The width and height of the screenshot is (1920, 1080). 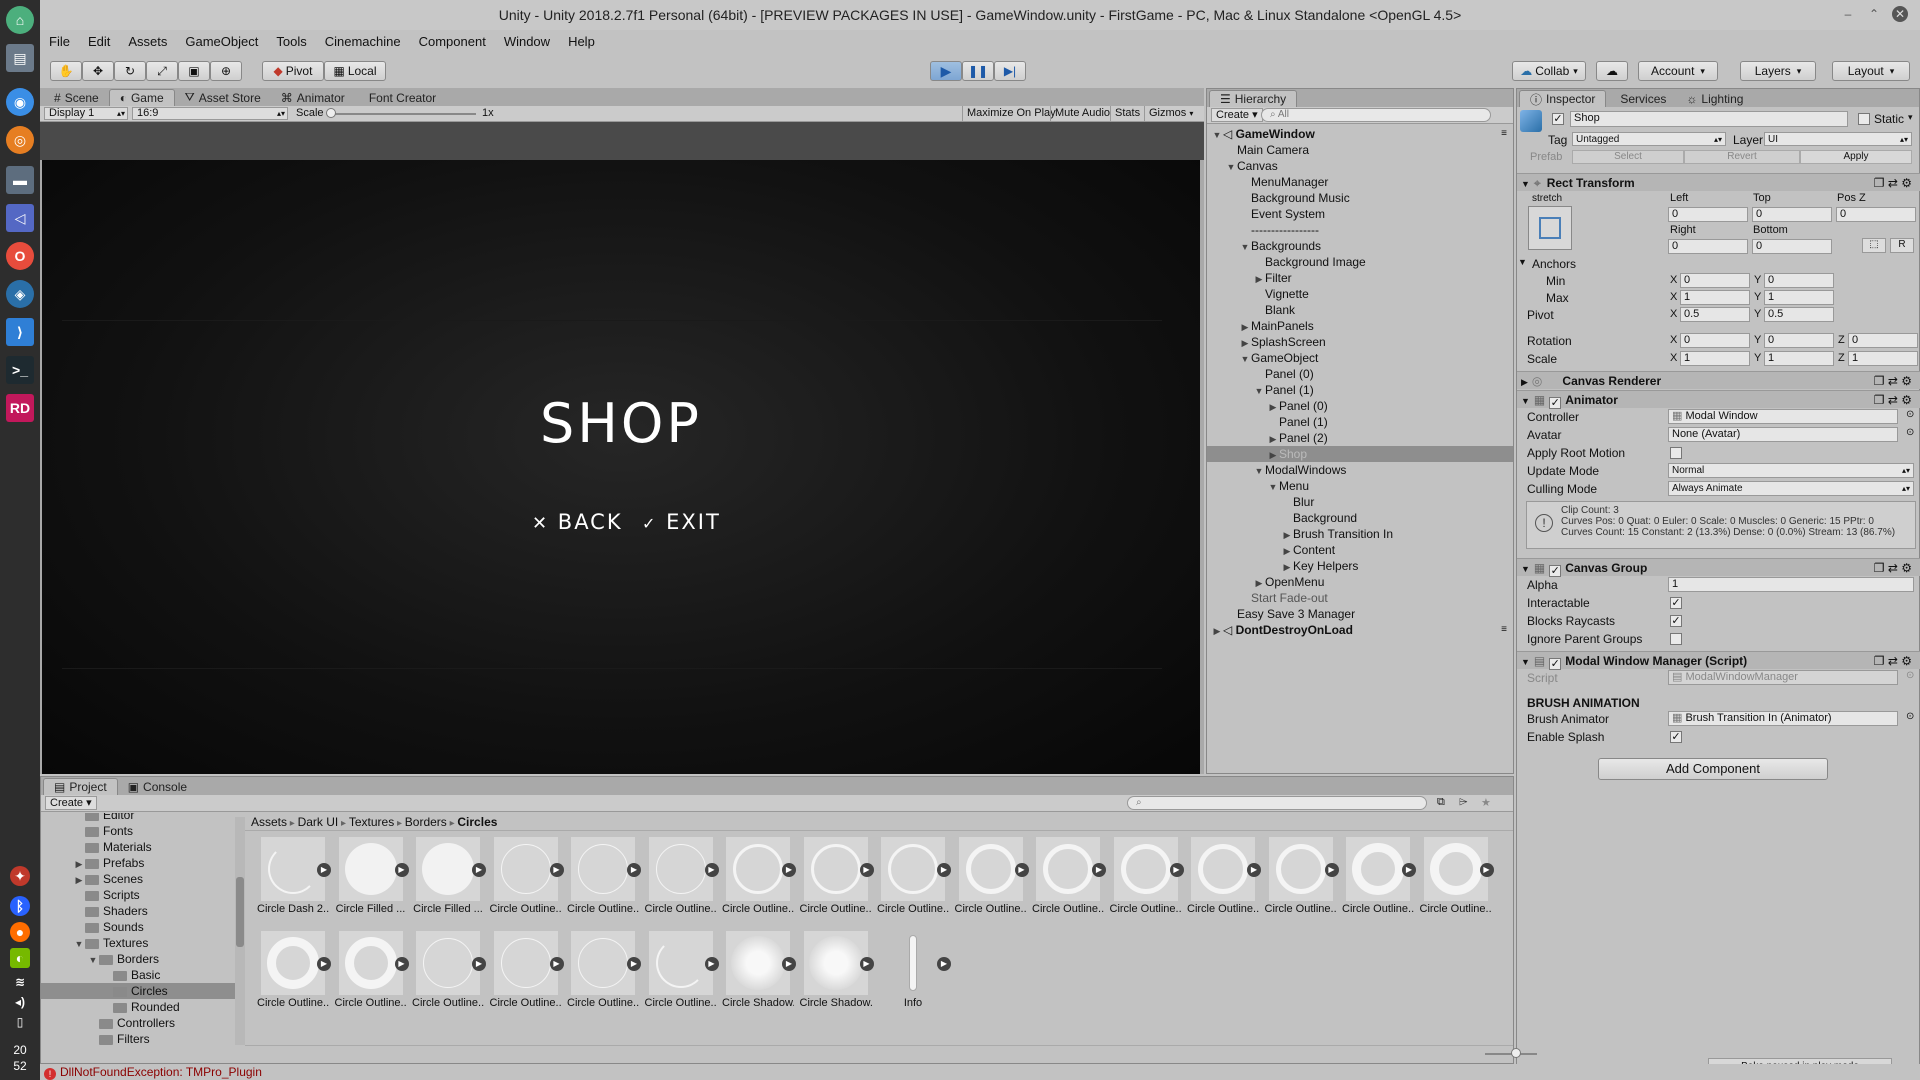 I want to click on bluetooth-icon: ᛒ, so click(x=20, y=906).